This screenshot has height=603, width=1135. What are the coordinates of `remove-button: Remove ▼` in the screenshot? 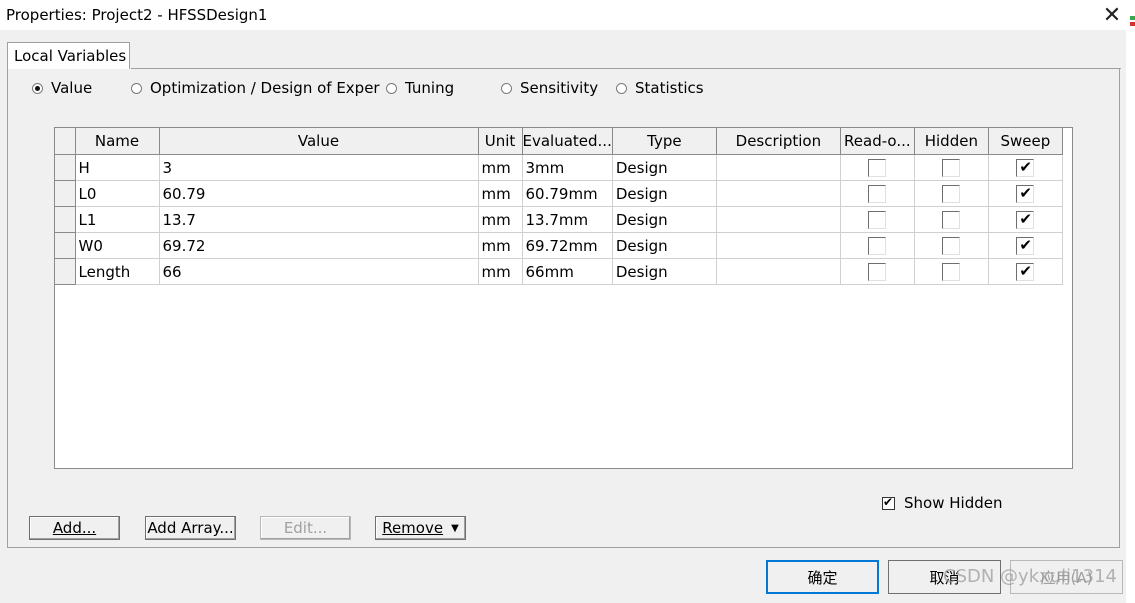 It's located at (420, 528).